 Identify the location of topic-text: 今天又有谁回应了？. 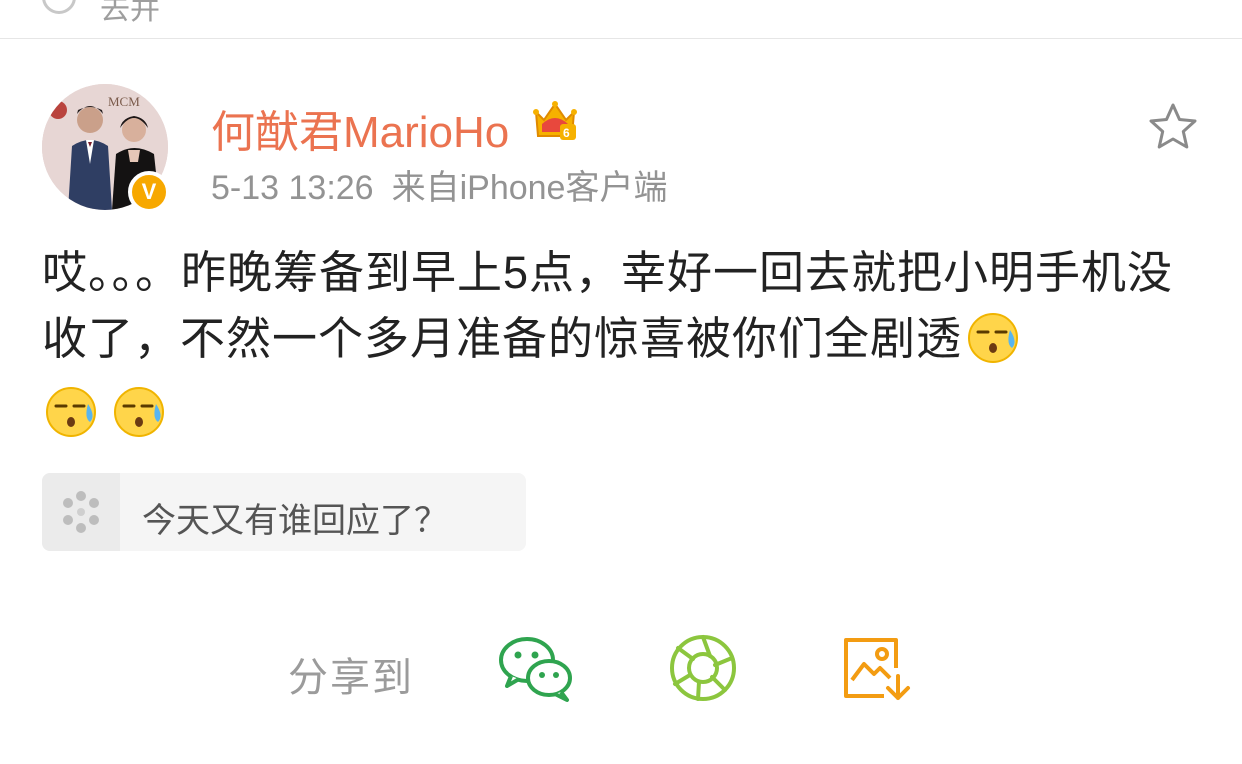
(295, 521).